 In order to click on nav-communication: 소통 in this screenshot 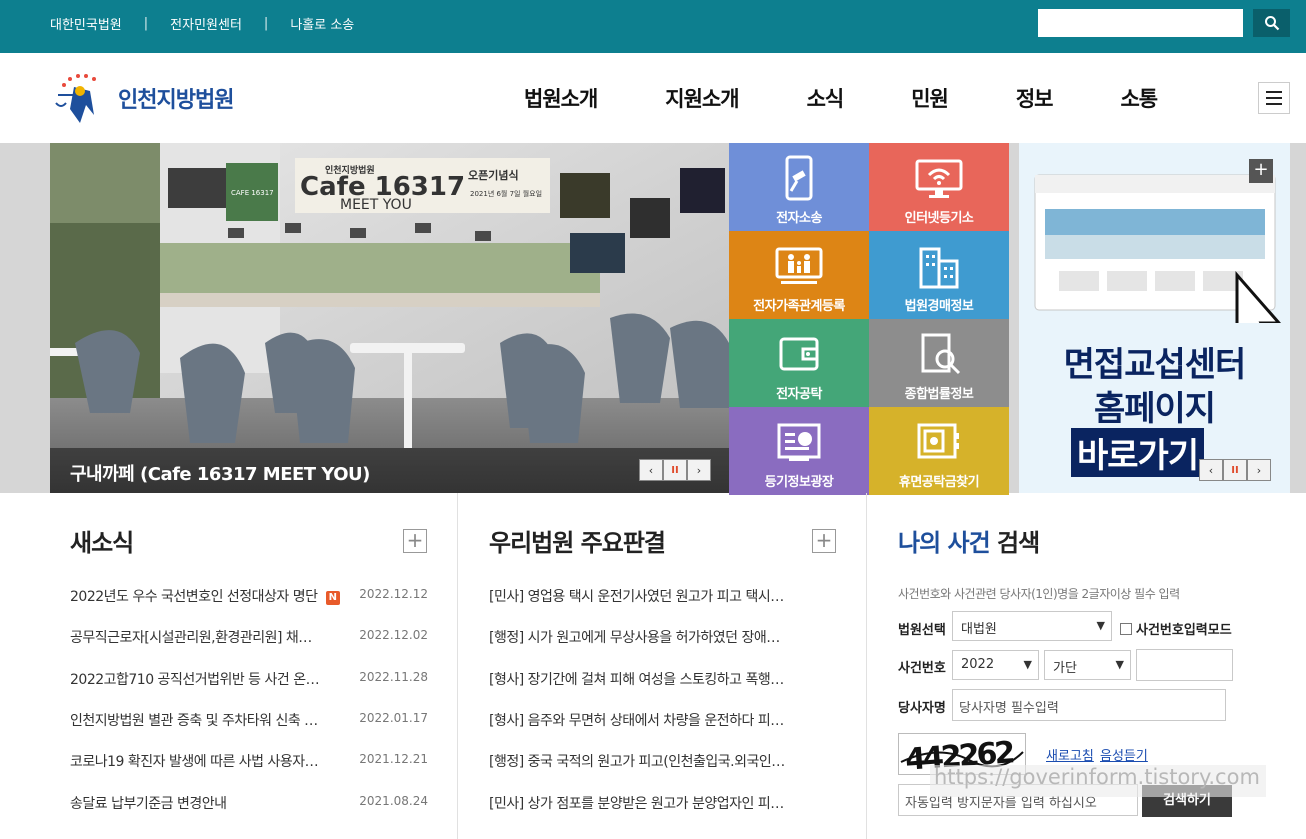, I will do `click(1139, 98)`.